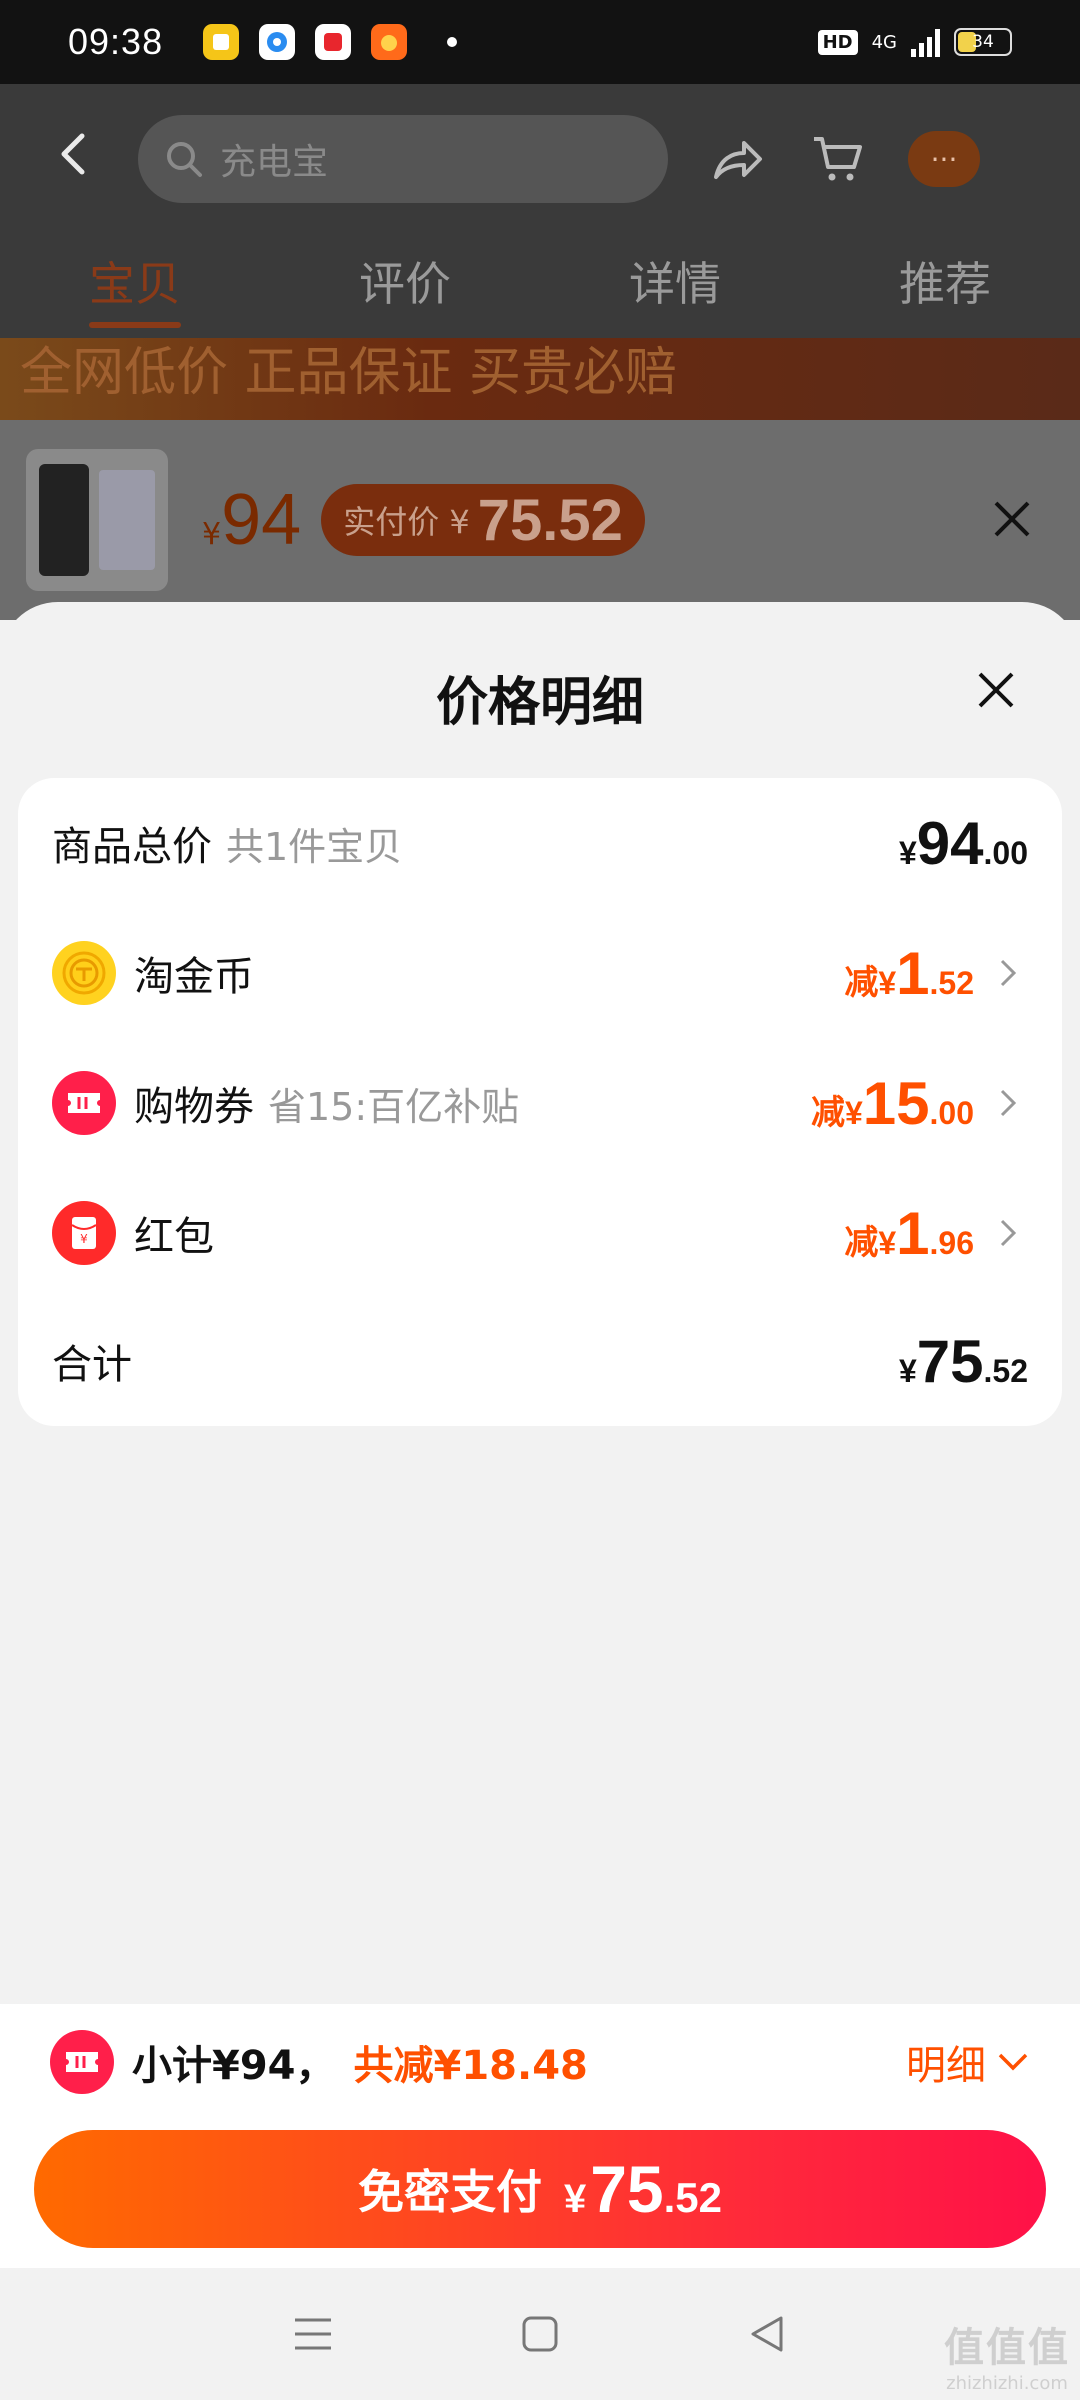  I want to click on promo-banner: 全网低价 正品保证 买贵必赔, so click(540, 379).